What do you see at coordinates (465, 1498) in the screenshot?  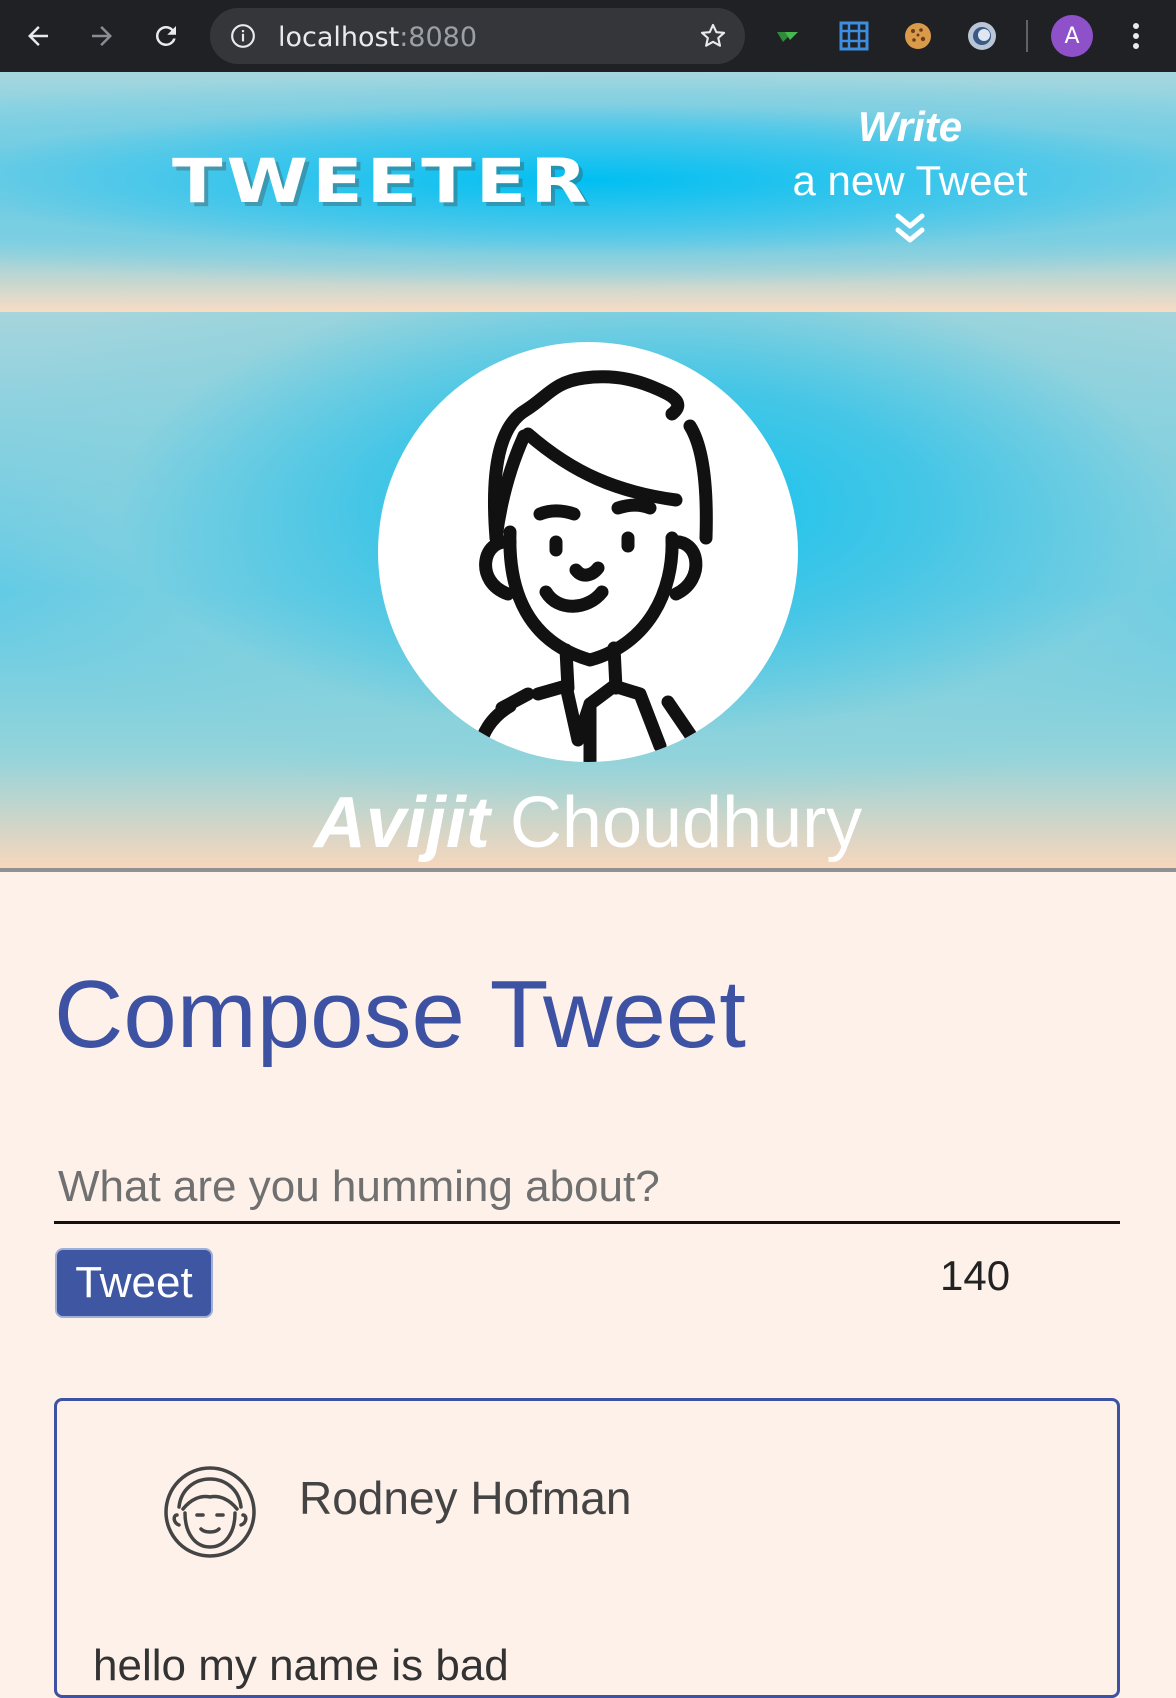 I see `tweet-user-name: Rodney Hofman` at bounding box center [465, 1498].